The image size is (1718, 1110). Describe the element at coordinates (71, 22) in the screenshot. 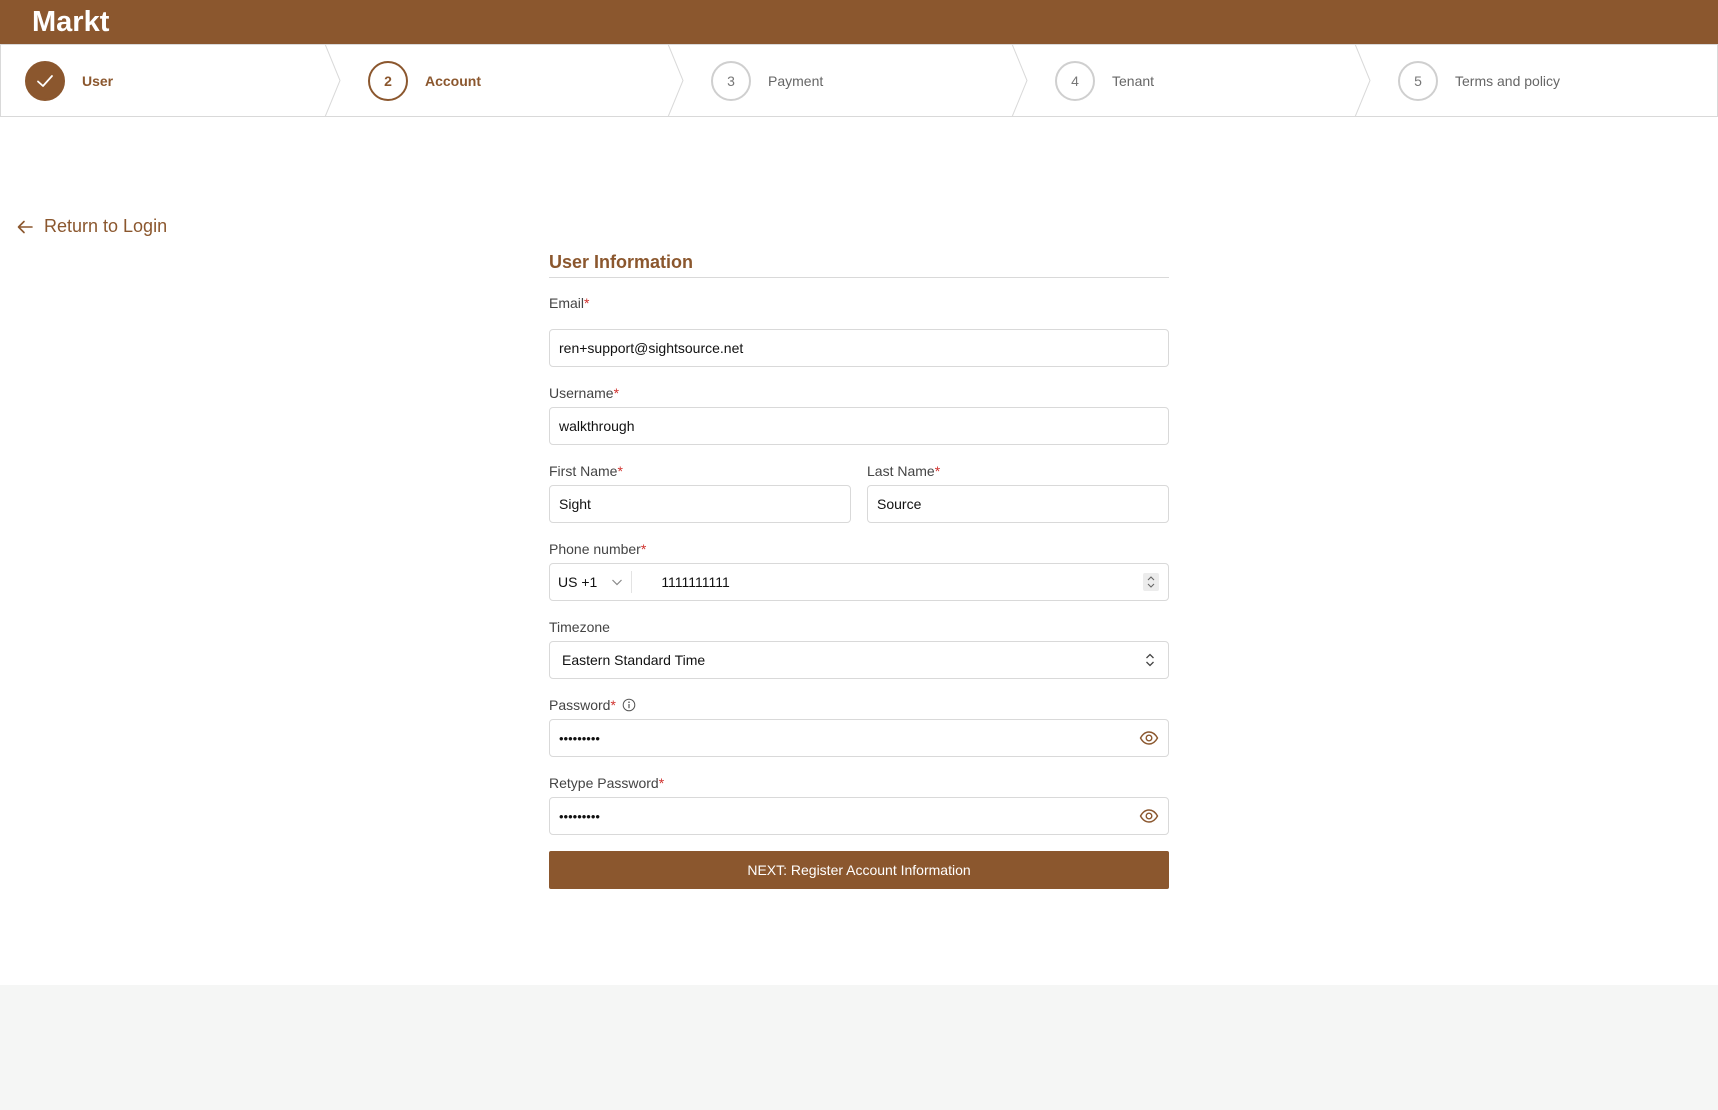

I see `app-logo: Markt` at that location.